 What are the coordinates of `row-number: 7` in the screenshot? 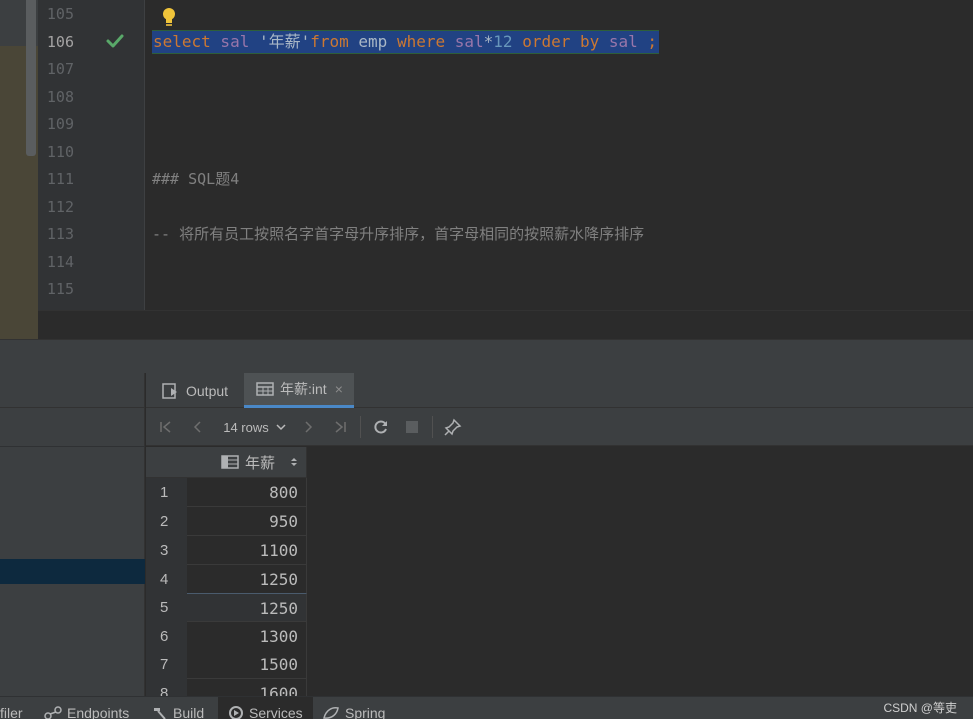 It's located at (164, 664).